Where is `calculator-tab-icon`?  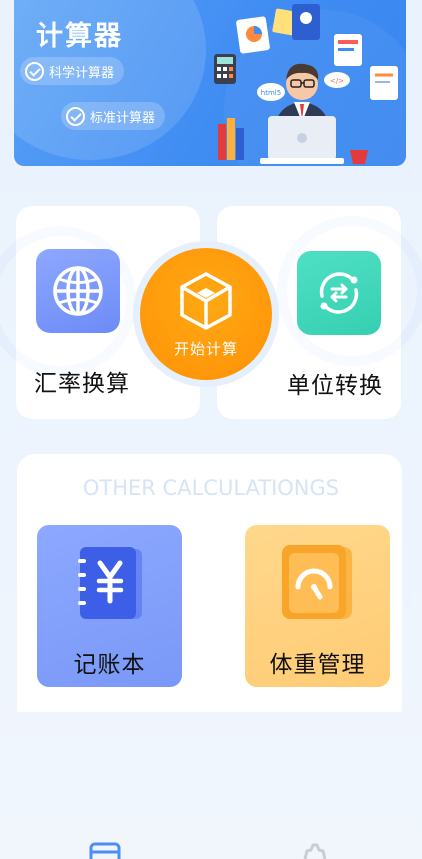
calculator-tab-icon is located at coordinates (105, 850).